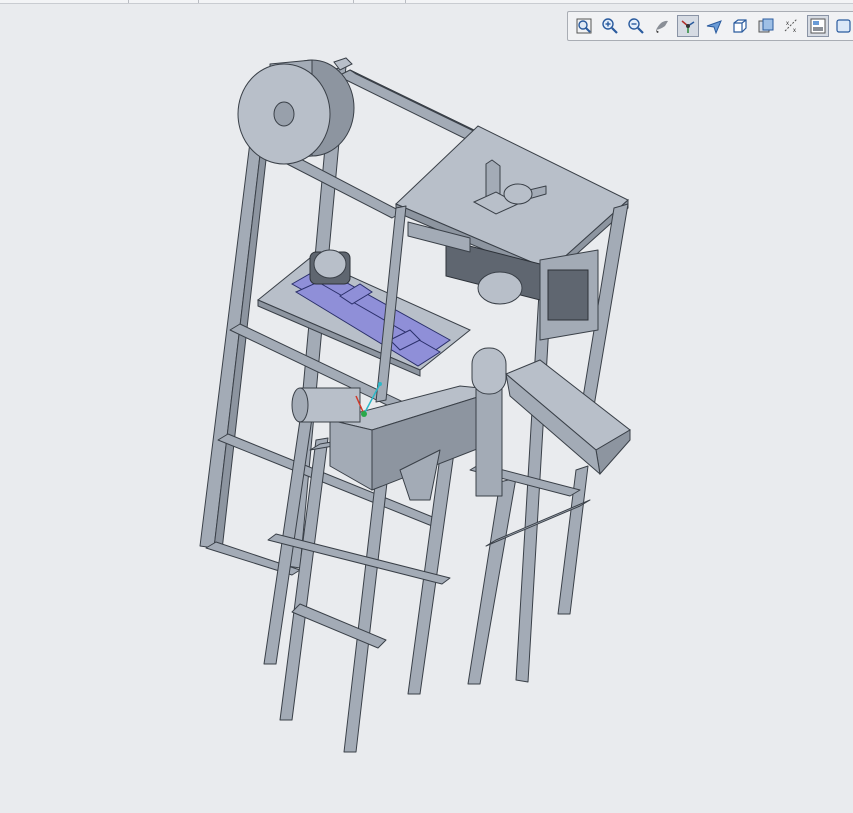 The width and height of the screenshot is (853, 813). Describe the element at coordinates (568, 417) in the screenshot. I see `output-chute` at that location.